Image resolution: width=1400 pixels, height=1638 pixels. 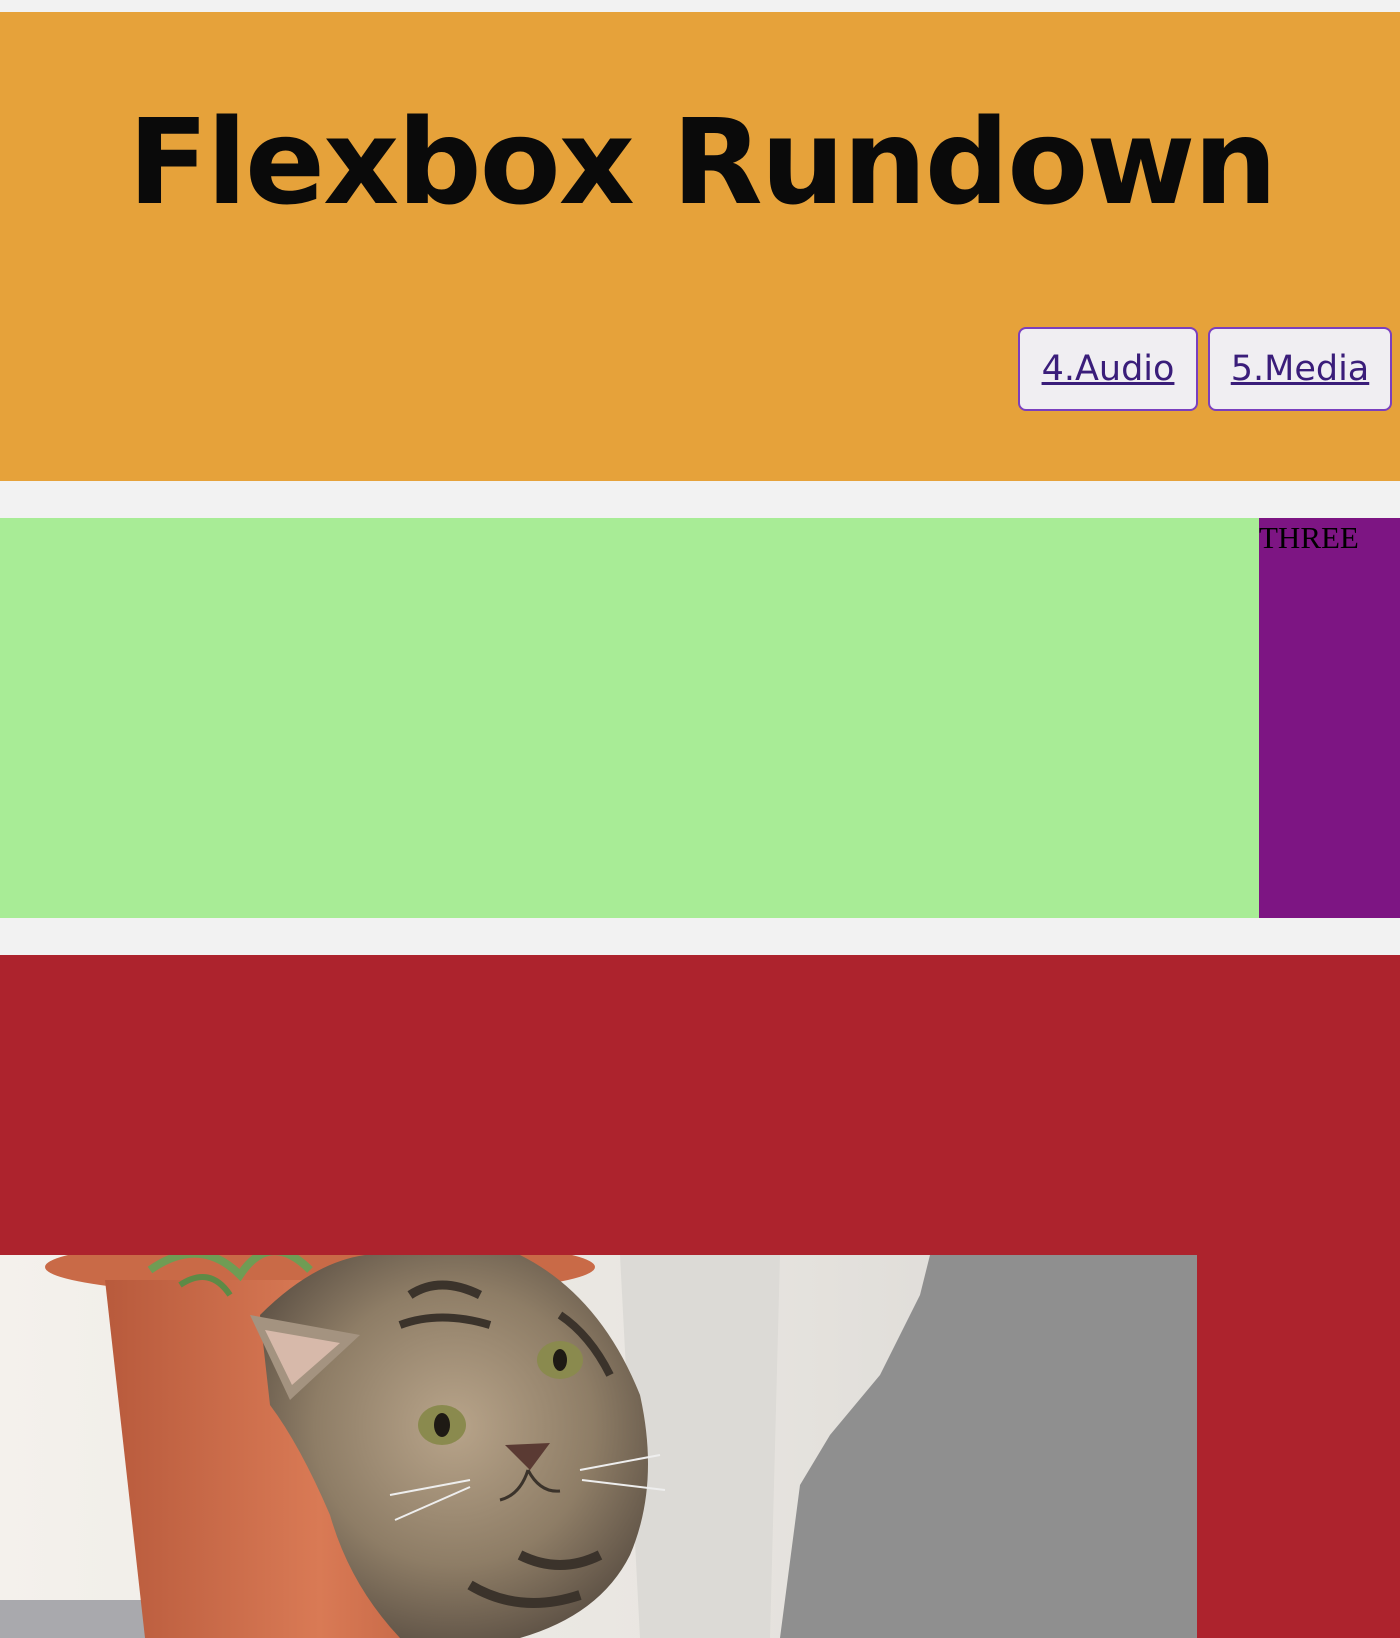 I want to click on page-title: Flexbox Rundown, so click(x=702, y=162).